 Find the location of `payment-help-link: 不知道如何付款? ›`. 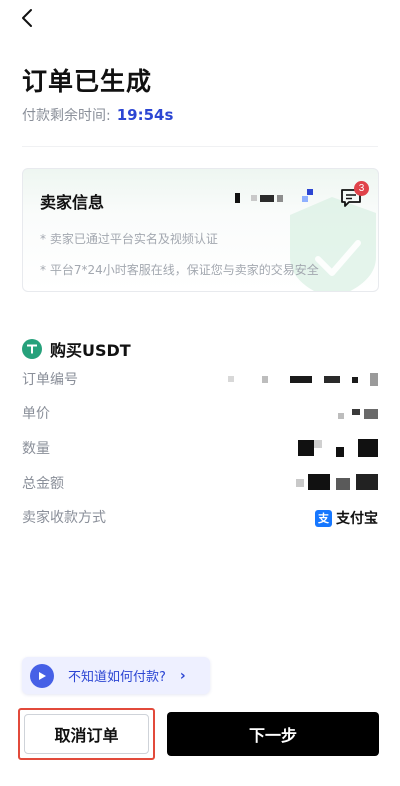

payment-help-link: 不知道如何付款? › is located at coordinates (116, 675).